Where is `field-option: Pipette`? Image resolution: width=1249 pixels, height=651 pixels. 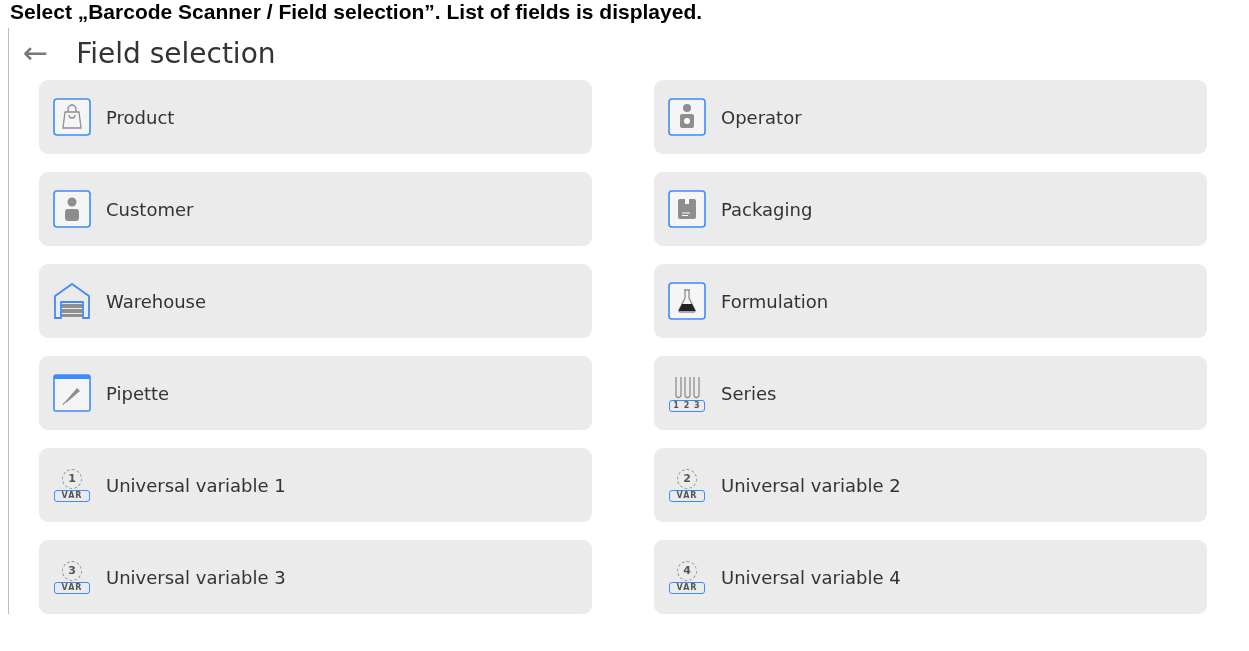
field-option: Pipette is located at coordinates (315, 393).